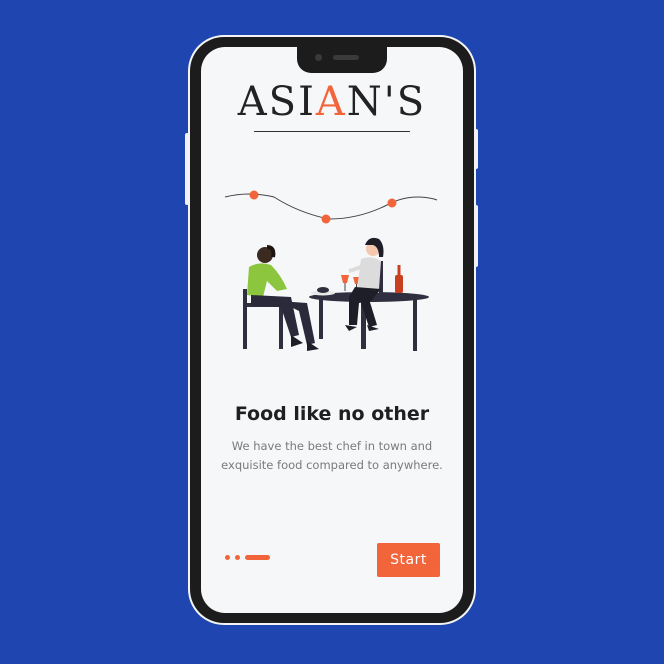 Image resolution: width=664 pixels, height=664 pixels. I want to click on camera-icon, so click(318, 57).